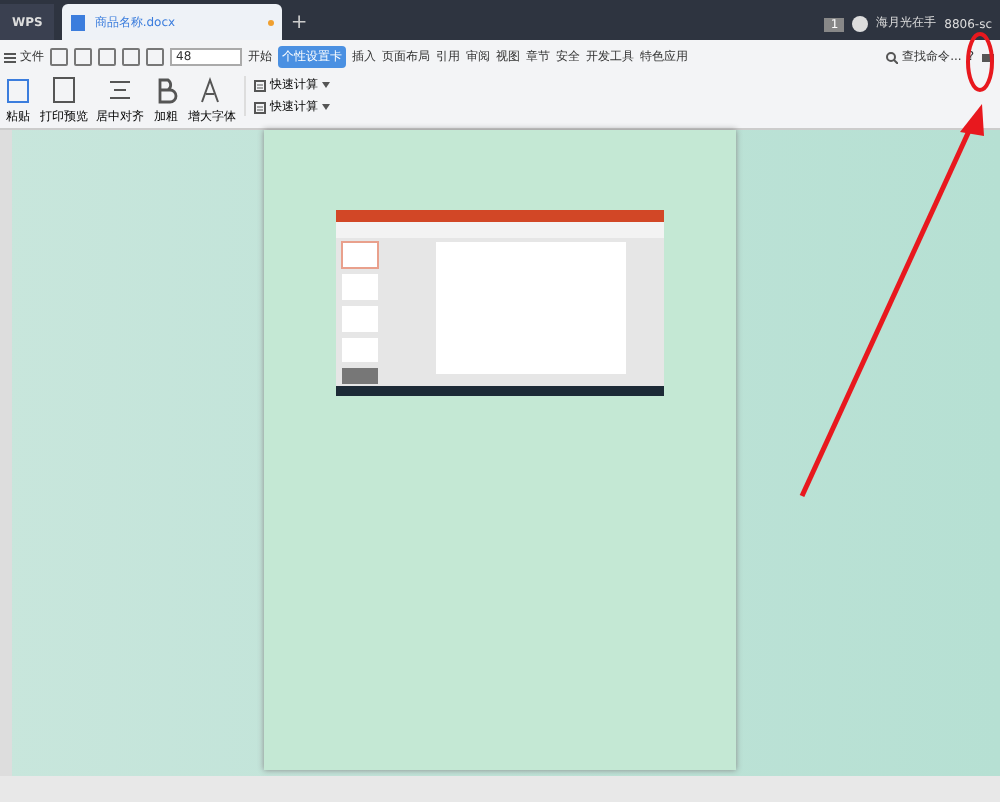 This screenshot has width=1000, height=802. I want to click on unsaved-dot, so click(271, 22).